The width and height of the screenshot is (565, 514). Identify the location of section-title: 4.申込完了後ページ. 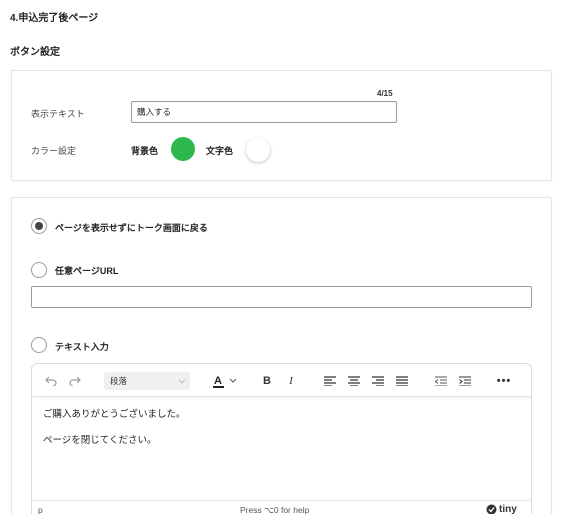
(54, 18).